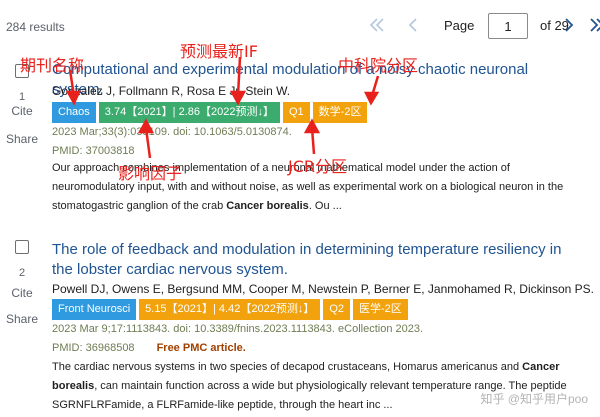 This screenshot has width=600, height=417. What do you see at coordinates (377, 25) in the screenshot?
I see `first-page-icon` at bounding box center [377, 25].